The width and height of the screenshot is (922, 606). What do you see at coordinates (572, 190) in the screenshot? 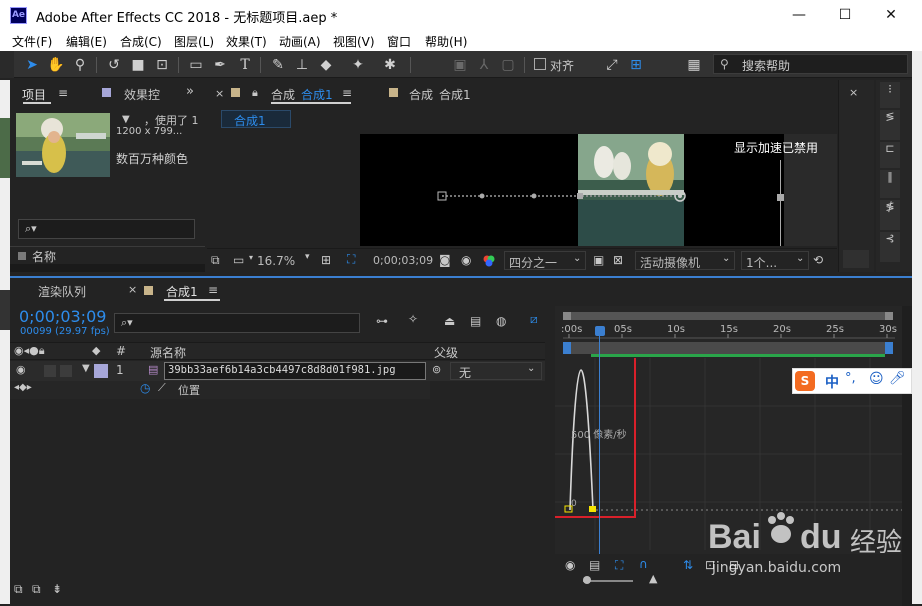
I see `composition-viewer` at bounding box center [572, 190].